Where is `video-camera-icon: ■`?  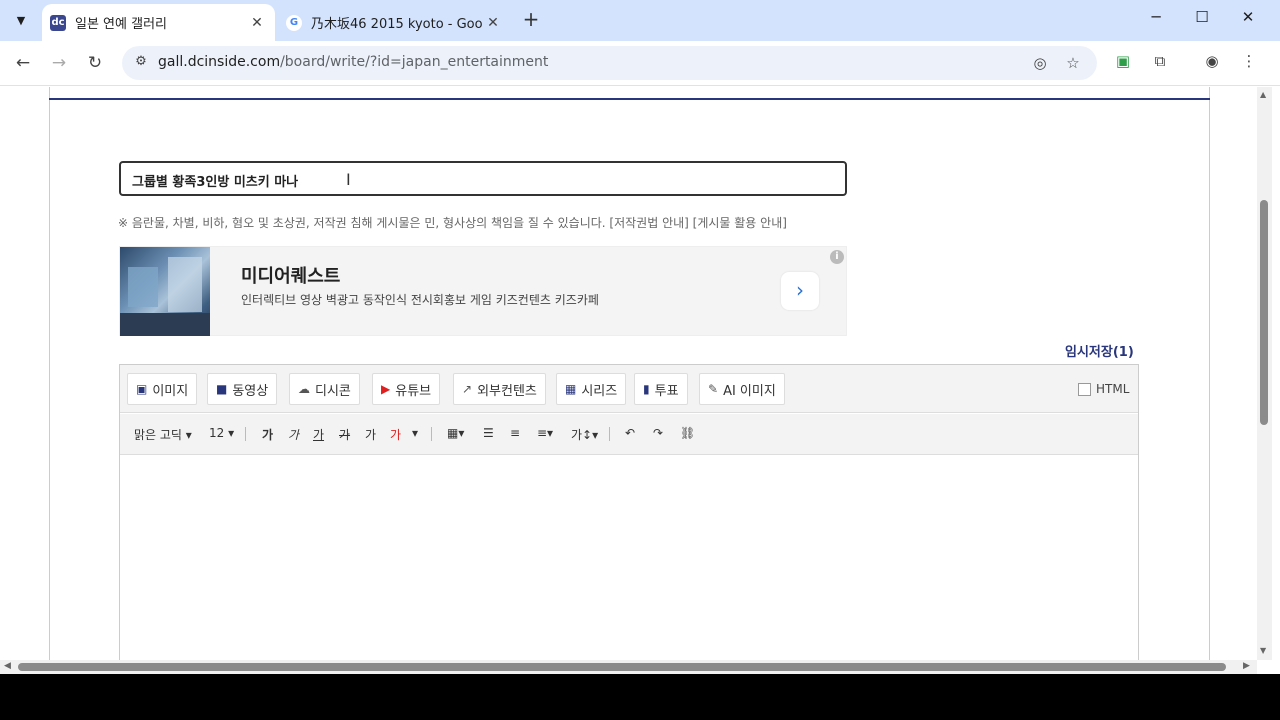 video-camera-icon: ■ is located at coordinates (222, 389).